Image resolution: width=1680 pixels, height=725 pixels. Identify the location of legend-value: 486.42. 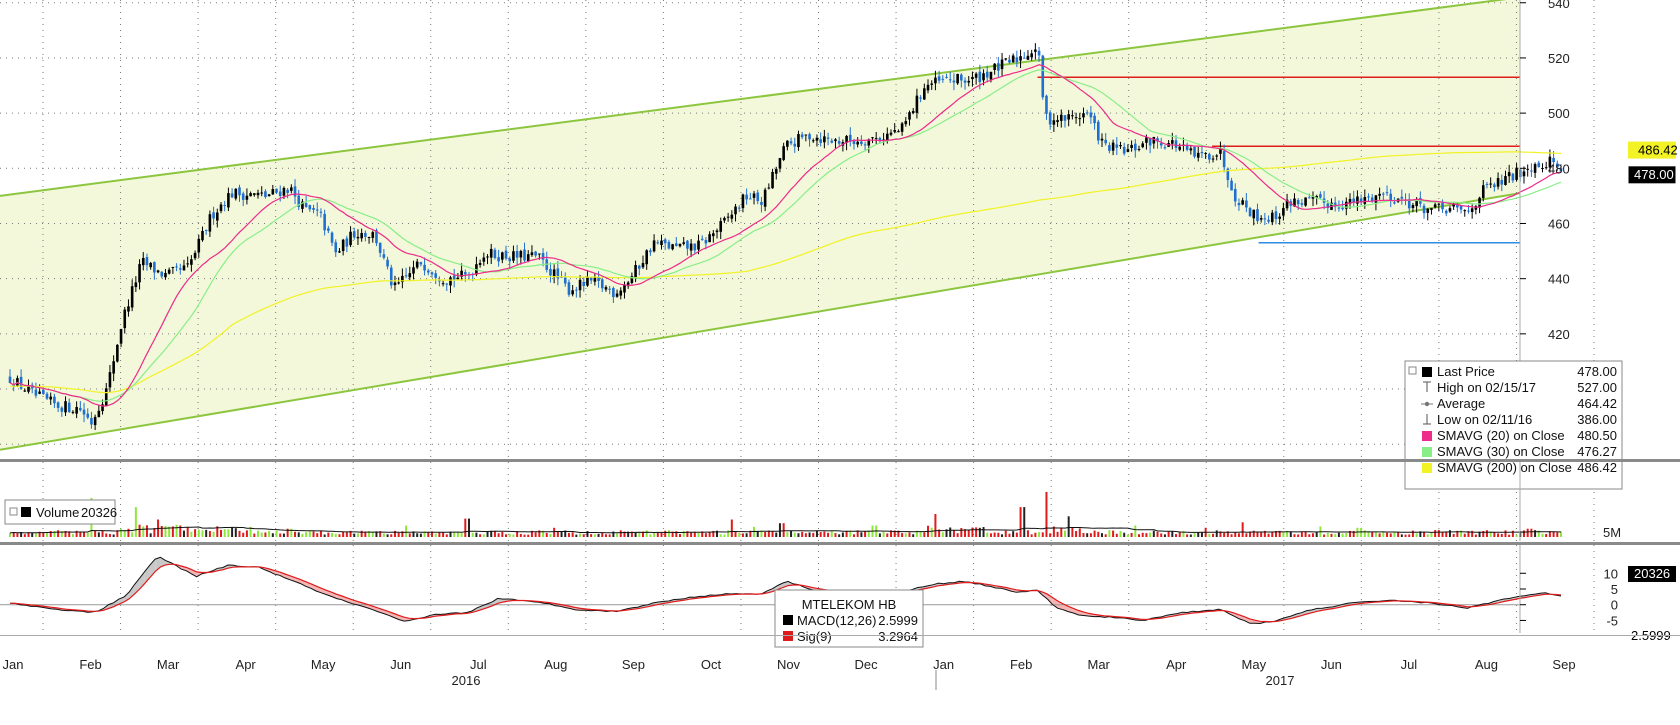
(1597, 467).